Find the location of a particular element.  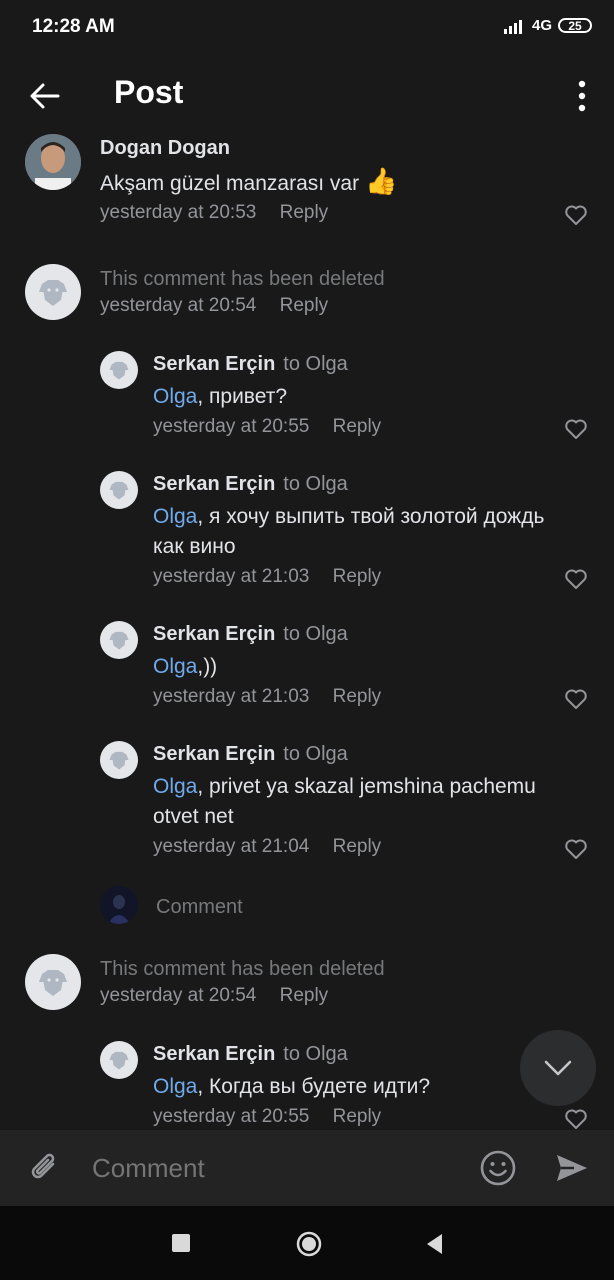

system-back-icon is located at coordinates (434, 1244).